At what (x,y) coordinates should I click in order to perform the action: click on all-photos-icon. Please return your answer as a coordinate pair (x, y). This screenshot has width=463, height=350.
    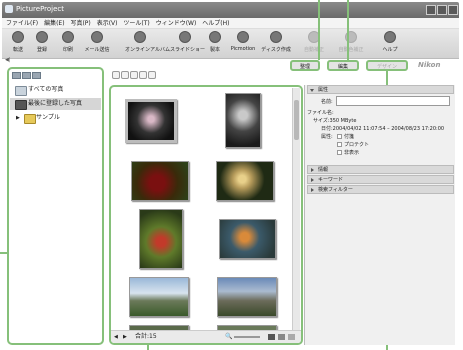
    Looking at the image, I should click on (21, 91).